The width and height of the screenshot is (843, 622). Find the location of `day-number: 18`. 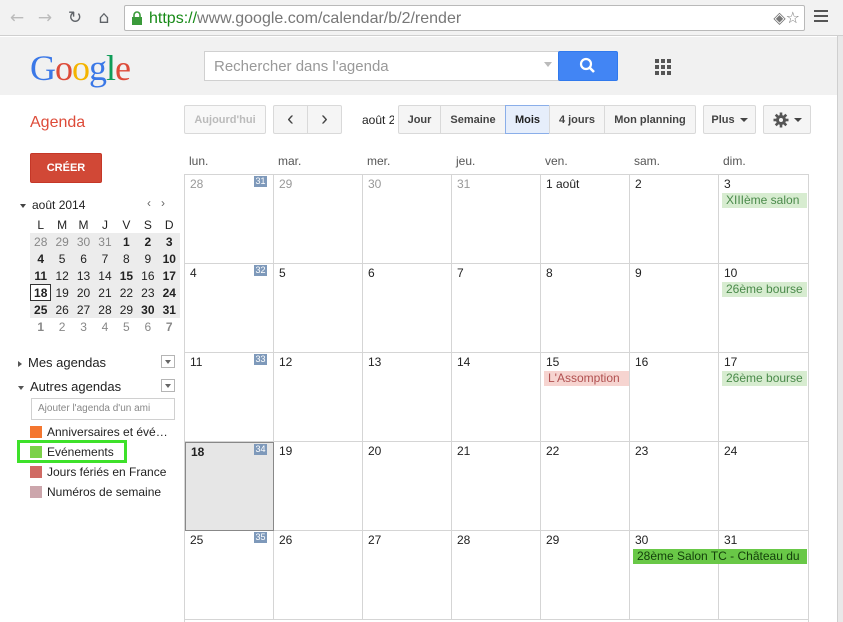

day-number: 18 is located at coordinates (197, 452).